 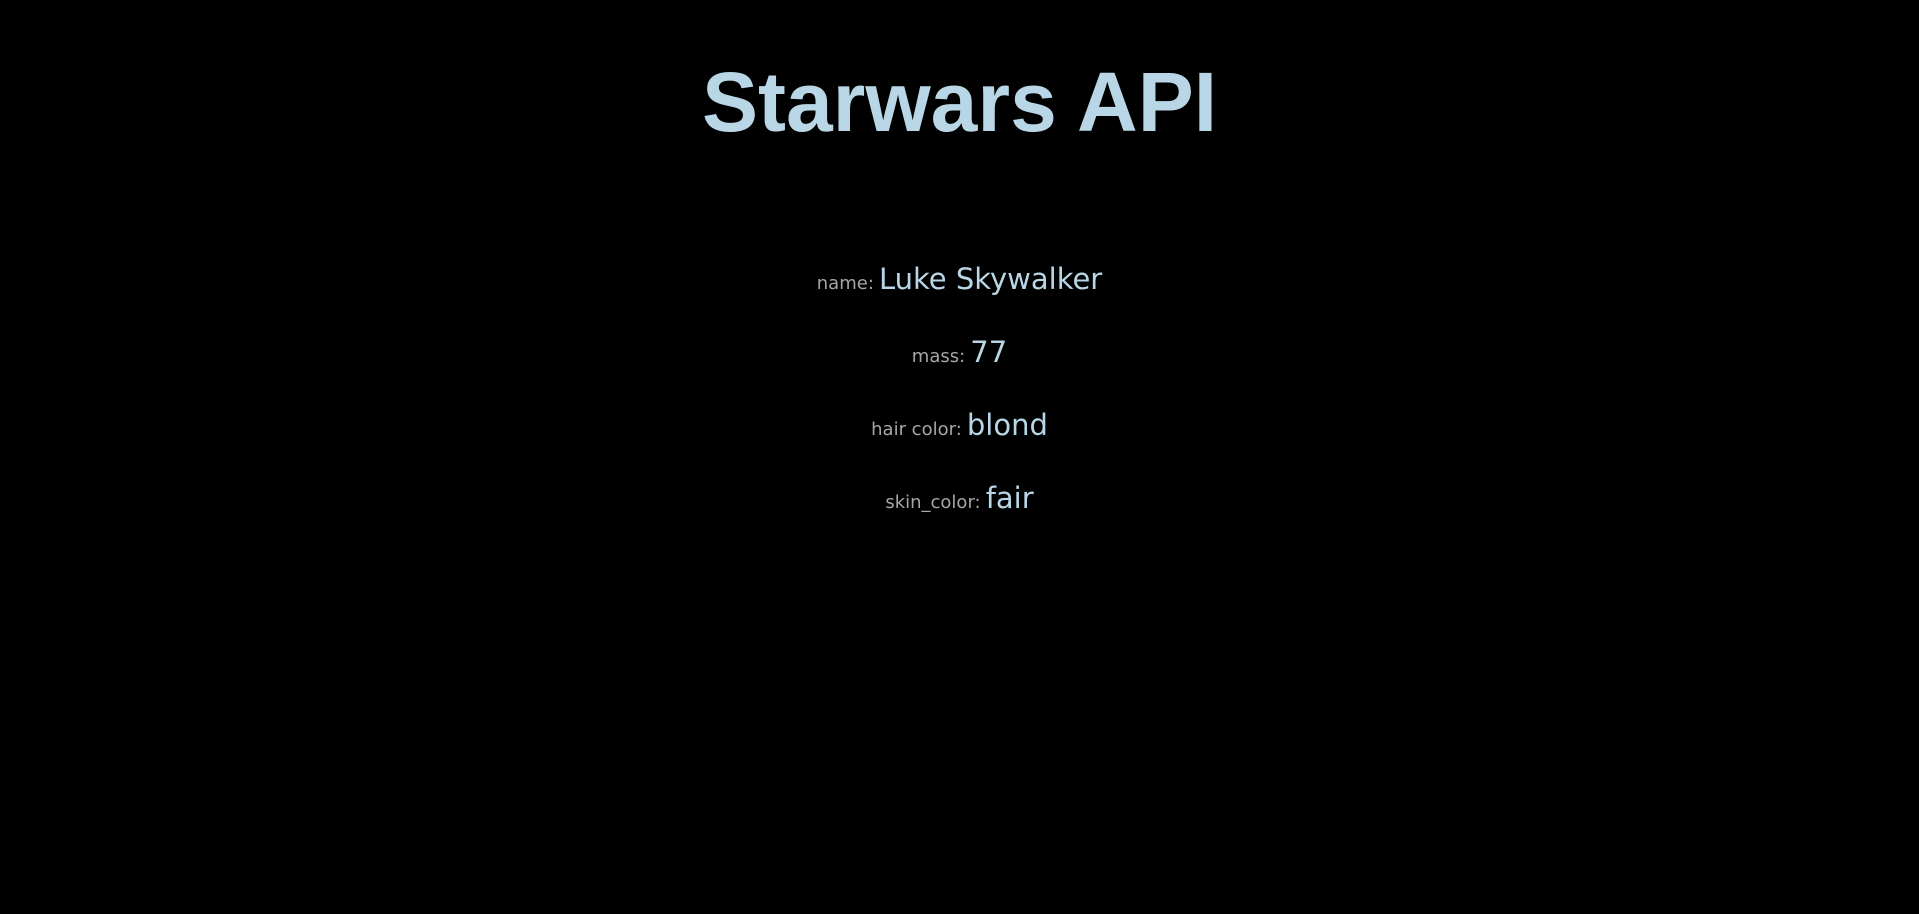 What do you see at coordinates (959, 371) in the screenshot?
I see `field-mass: mass: 77` at bounding box center [959, 371].